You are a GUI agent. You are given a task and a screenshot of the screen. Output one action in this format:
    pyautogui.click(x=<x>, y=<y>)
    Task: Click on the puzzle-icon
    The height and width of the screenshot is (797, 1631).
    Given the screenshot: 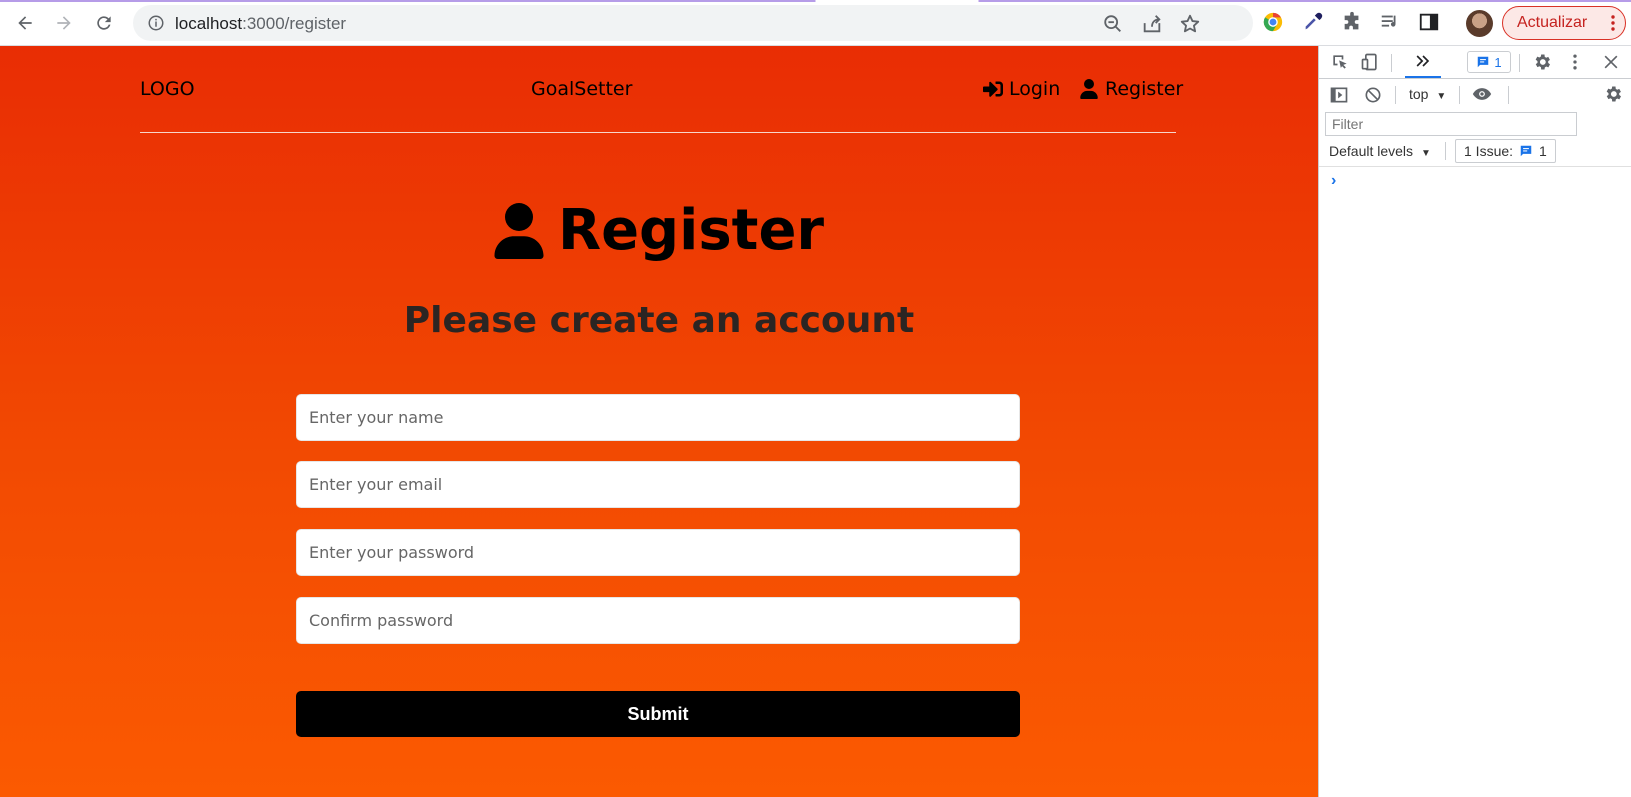 What is the action you would take?
    pyautogui.click(x=1352, y=22)
    